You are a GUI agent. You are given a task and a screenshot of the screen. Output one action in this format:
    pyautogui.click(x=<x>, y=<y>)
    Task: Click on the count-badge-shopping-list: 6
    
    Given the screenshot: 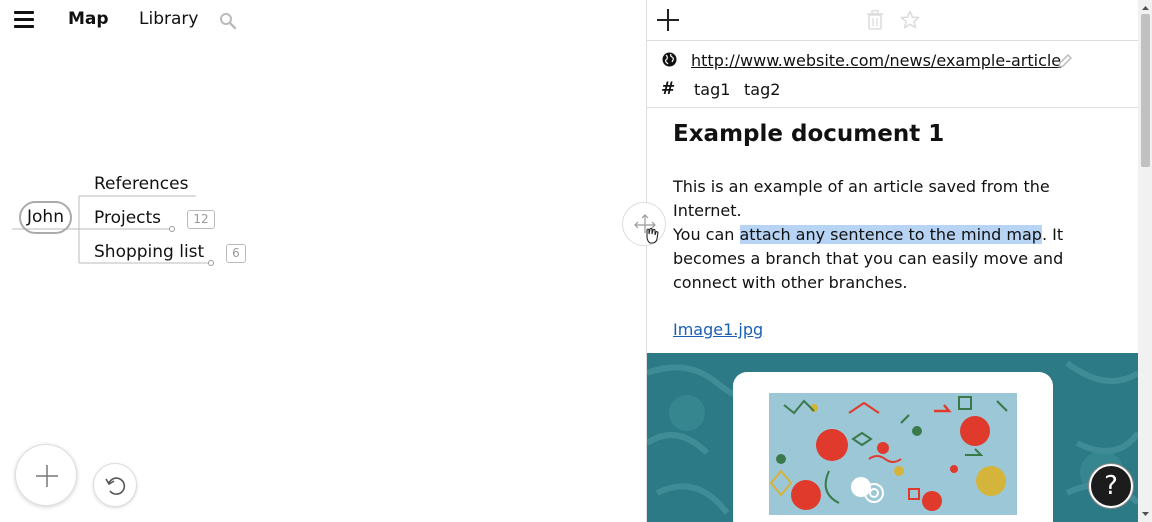 What is the action you would take?
    pyautogui.click(x=236, y=253)
    